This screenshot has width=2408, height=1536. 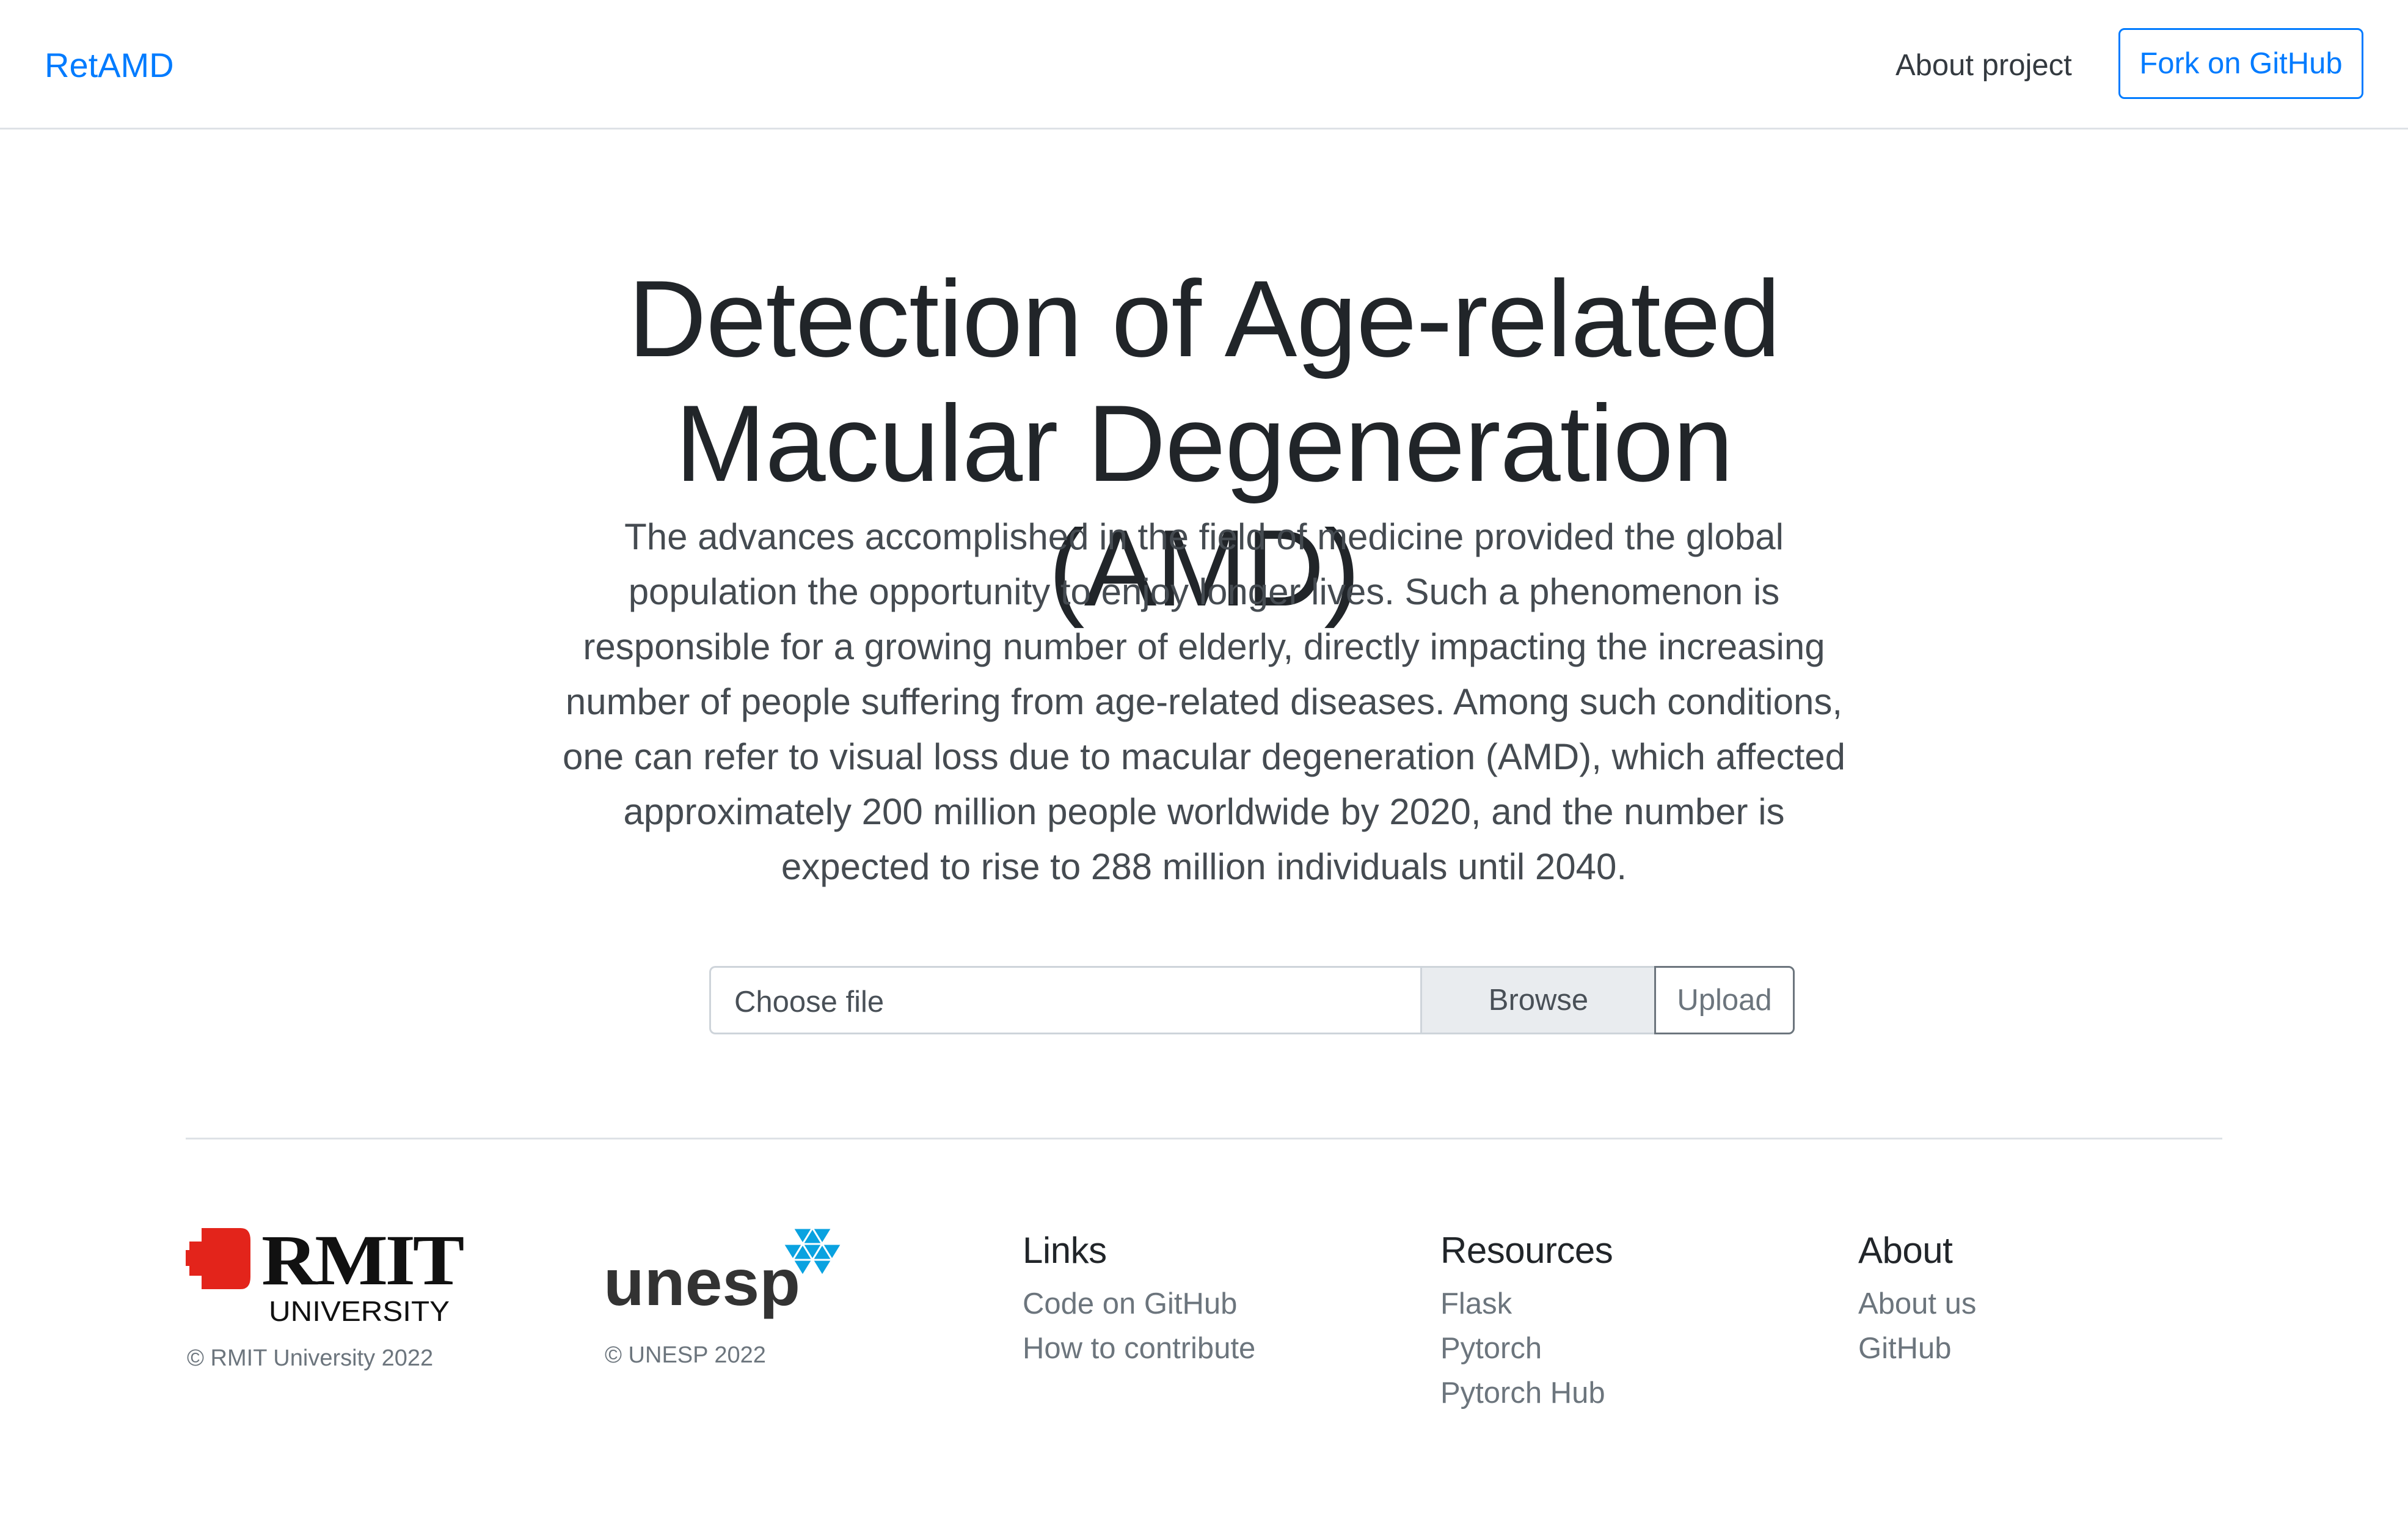 What do you see at coordinates (1724, 1000) in the screenshot?
I see `upload-button: Upload` at bounding box center [1724, 1000].